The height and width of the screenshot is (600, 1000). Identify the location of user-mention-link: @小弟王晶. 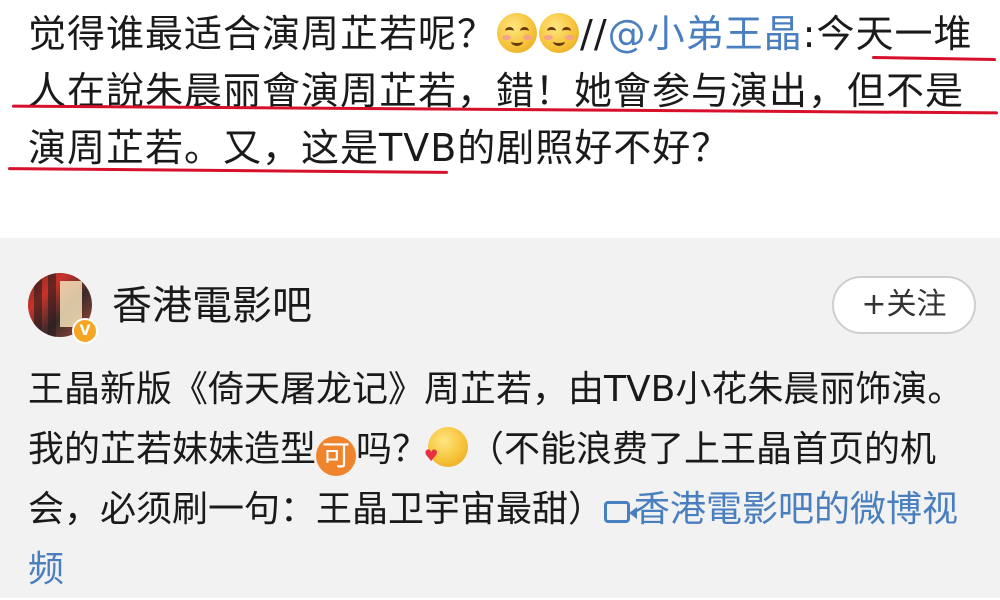
(705, 34).